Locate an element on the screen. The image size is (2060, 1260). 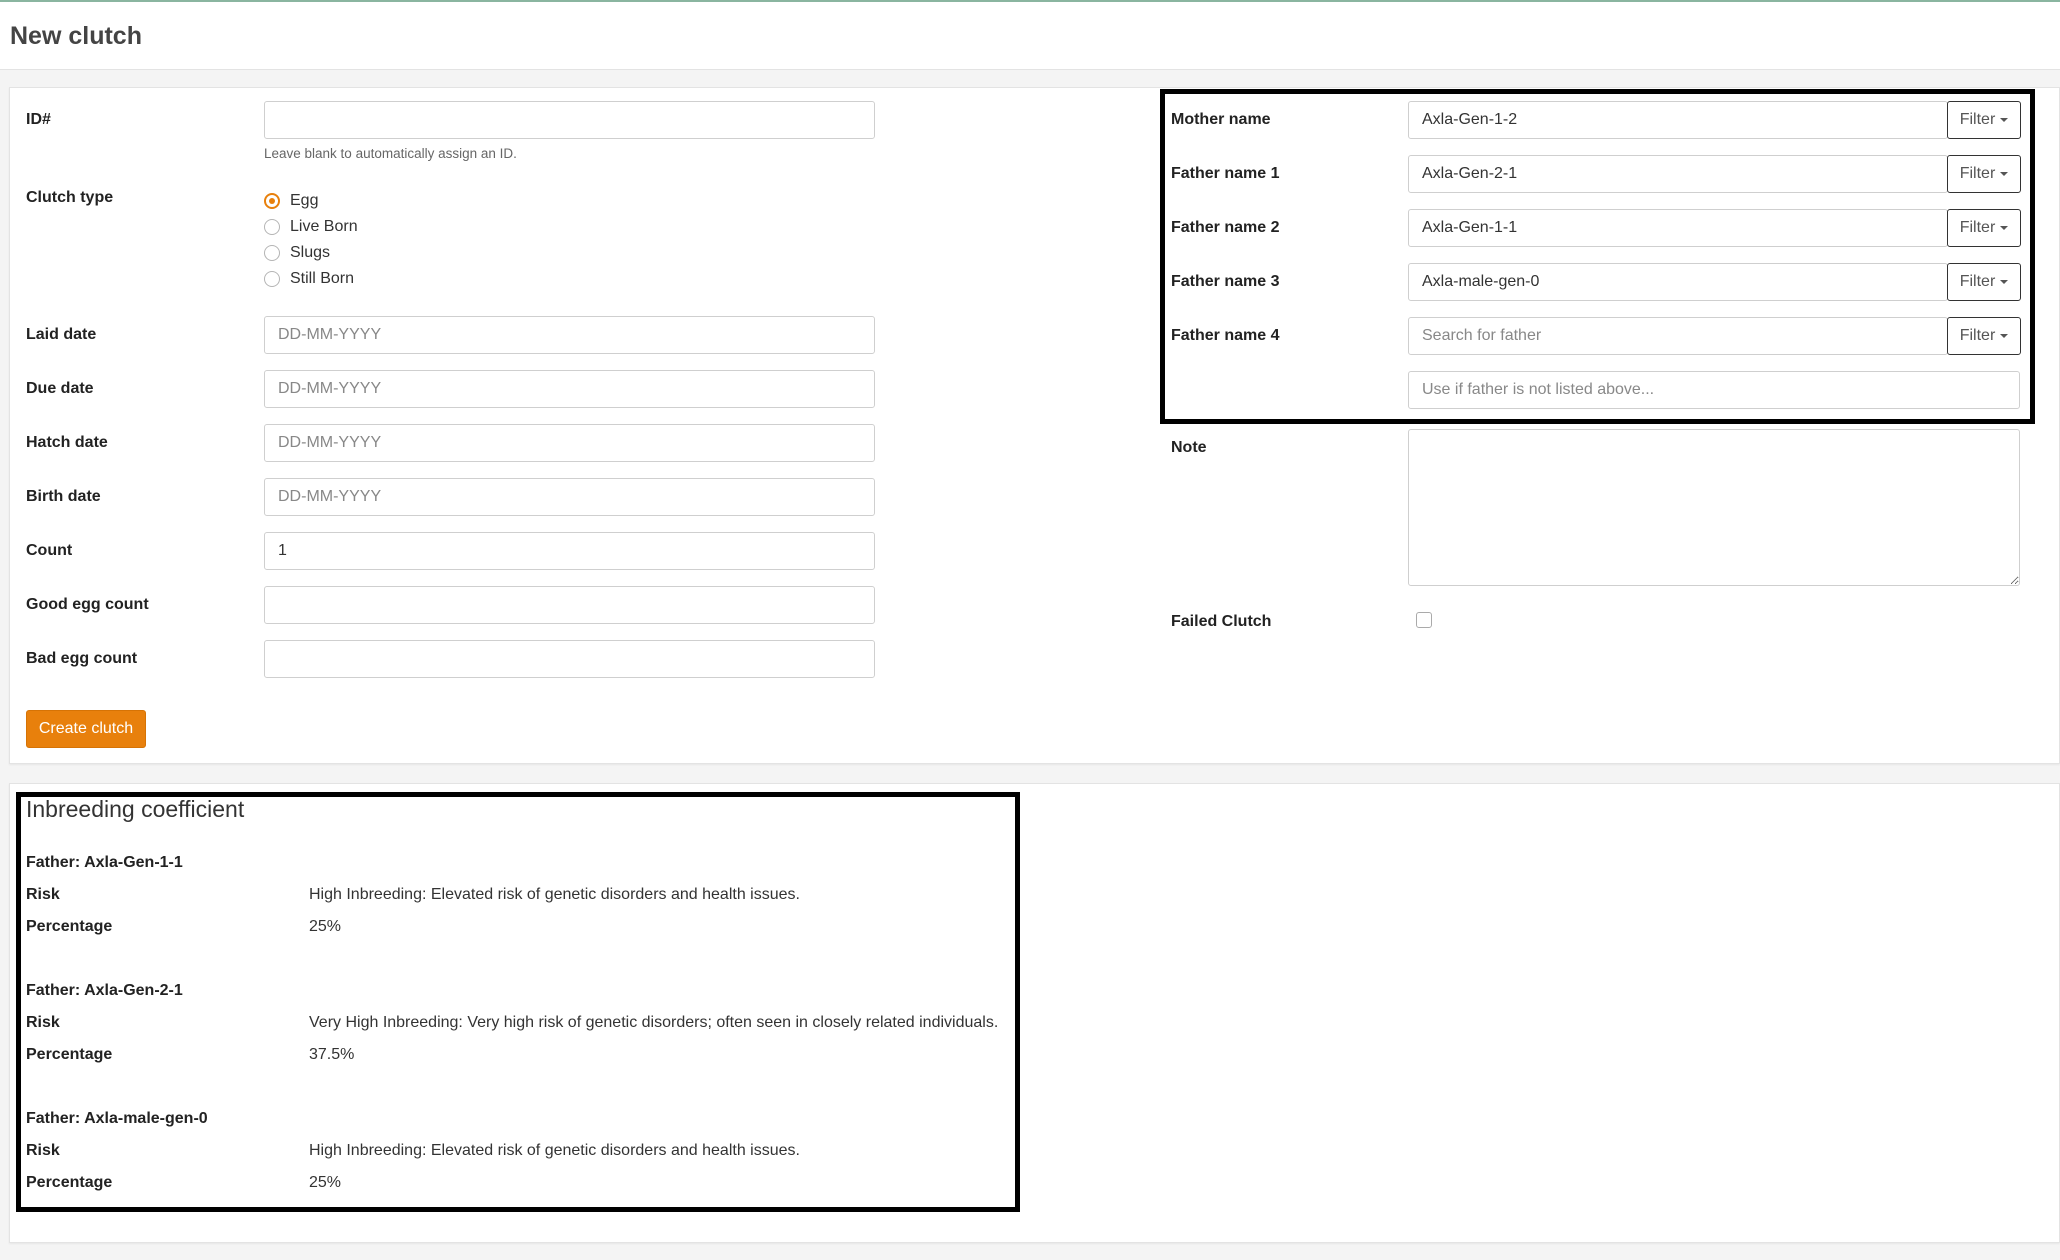
mother-name-label: Mother name is located at coordinates (1221, 119).